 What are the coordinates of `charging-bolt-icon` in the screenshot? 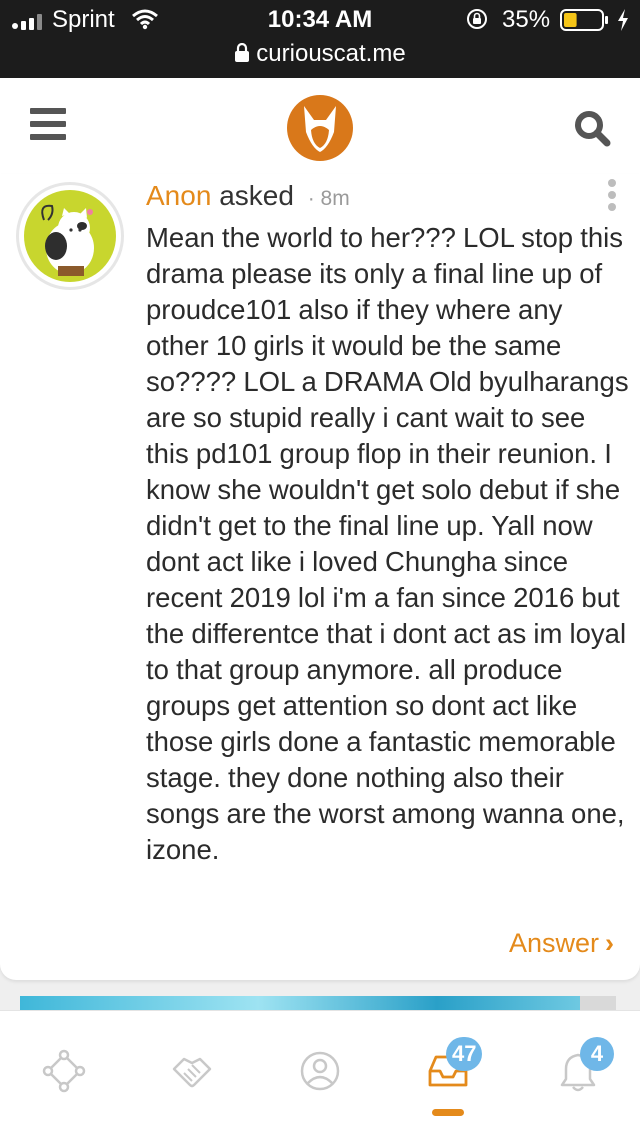 It's located at (623, 20).